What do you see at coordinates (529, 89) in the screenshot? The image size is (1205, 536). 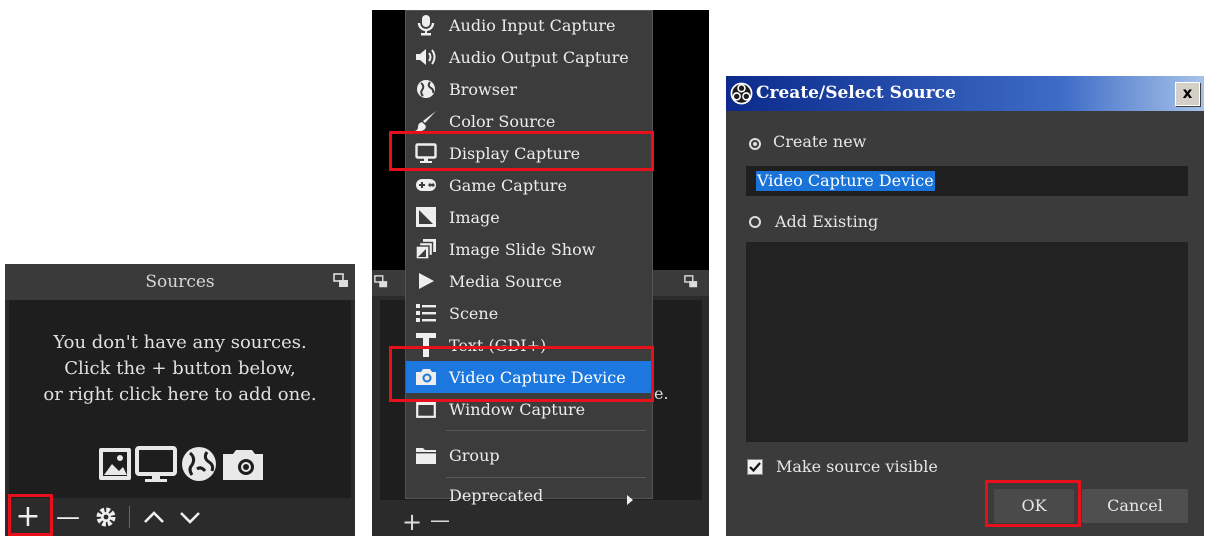 I see `menu-item-browser: Browser` at bounding box center [529, 89].